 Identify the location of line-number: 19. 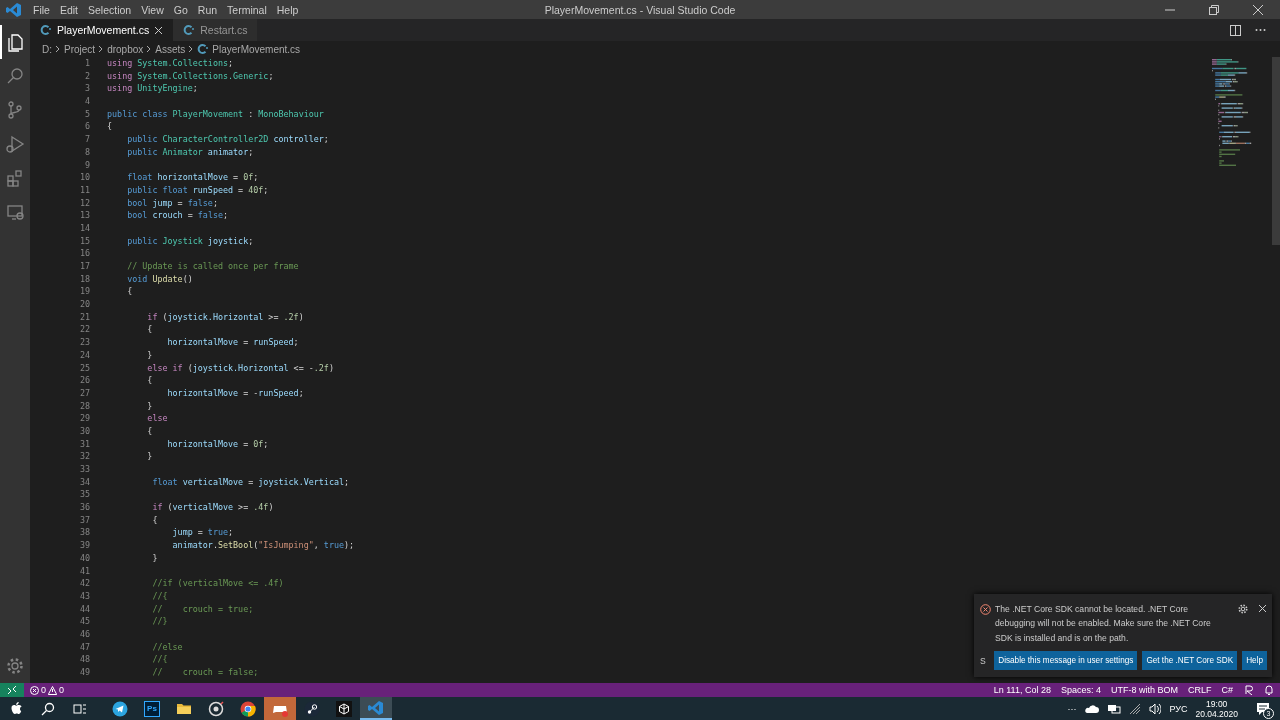
(84, 292).